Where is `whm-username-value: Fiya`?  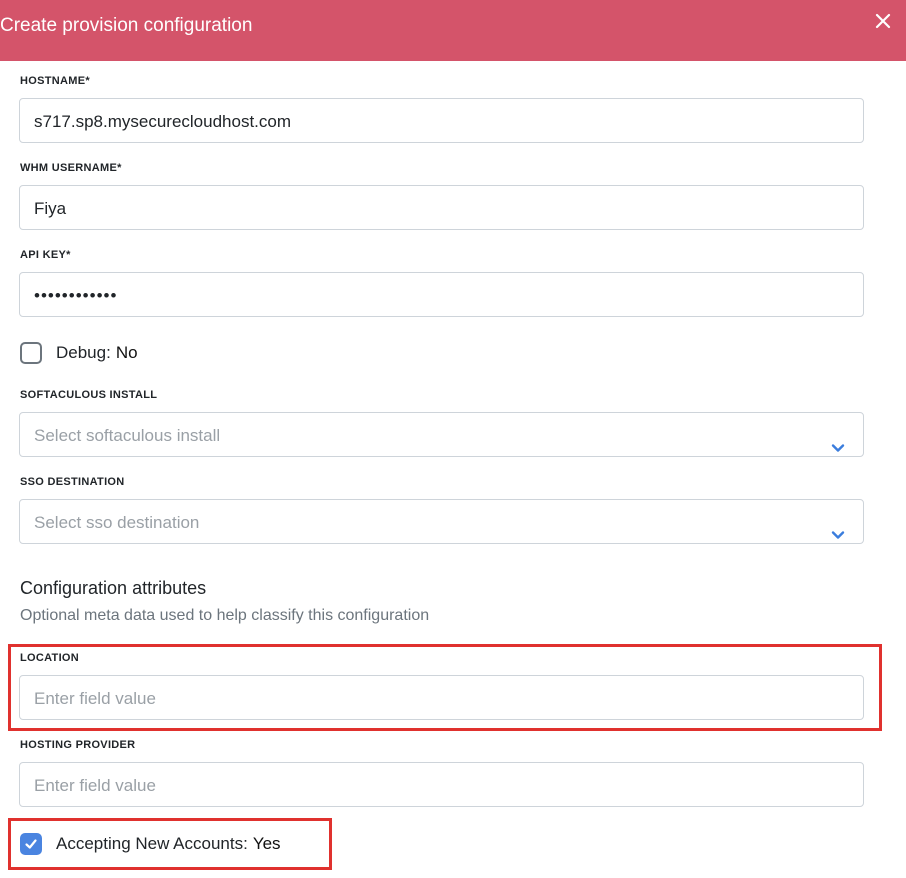 whm-username-value: Fiya is located at coordinates (50, 208).